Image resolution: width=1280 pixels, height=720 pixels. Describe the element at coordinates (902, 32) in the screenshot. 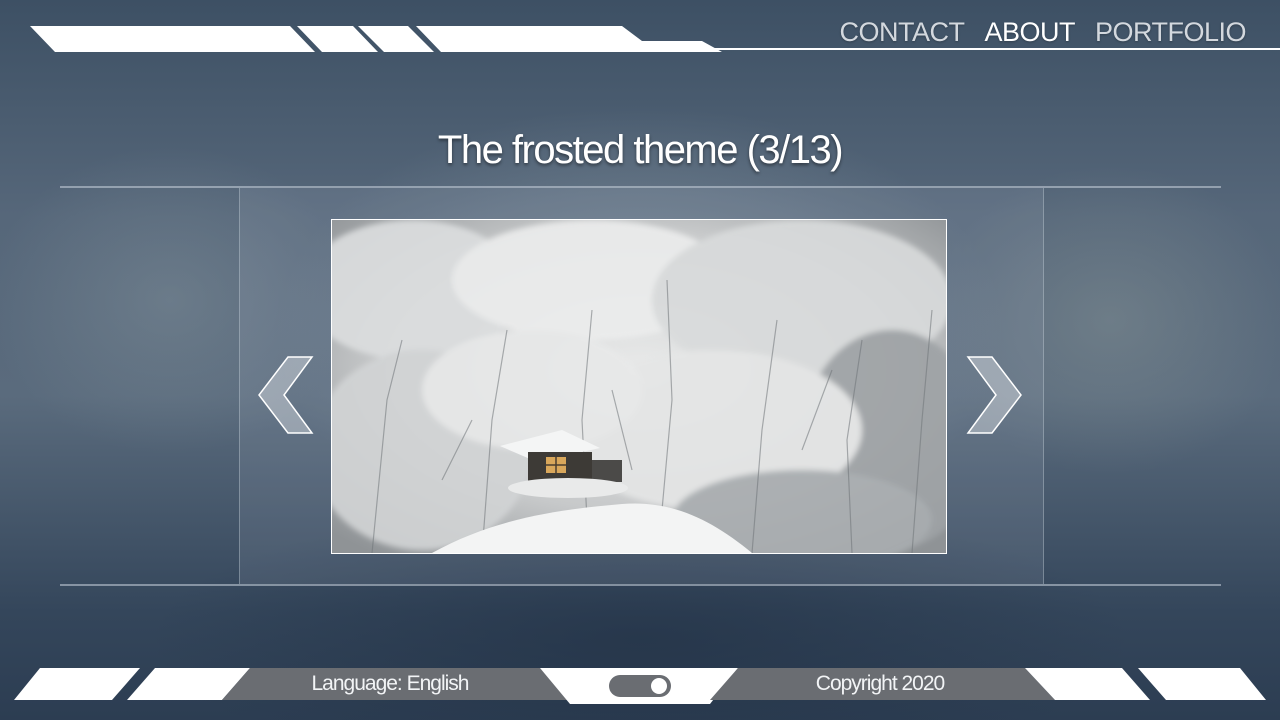

I see `nav-contact: CONTACT` at that location.